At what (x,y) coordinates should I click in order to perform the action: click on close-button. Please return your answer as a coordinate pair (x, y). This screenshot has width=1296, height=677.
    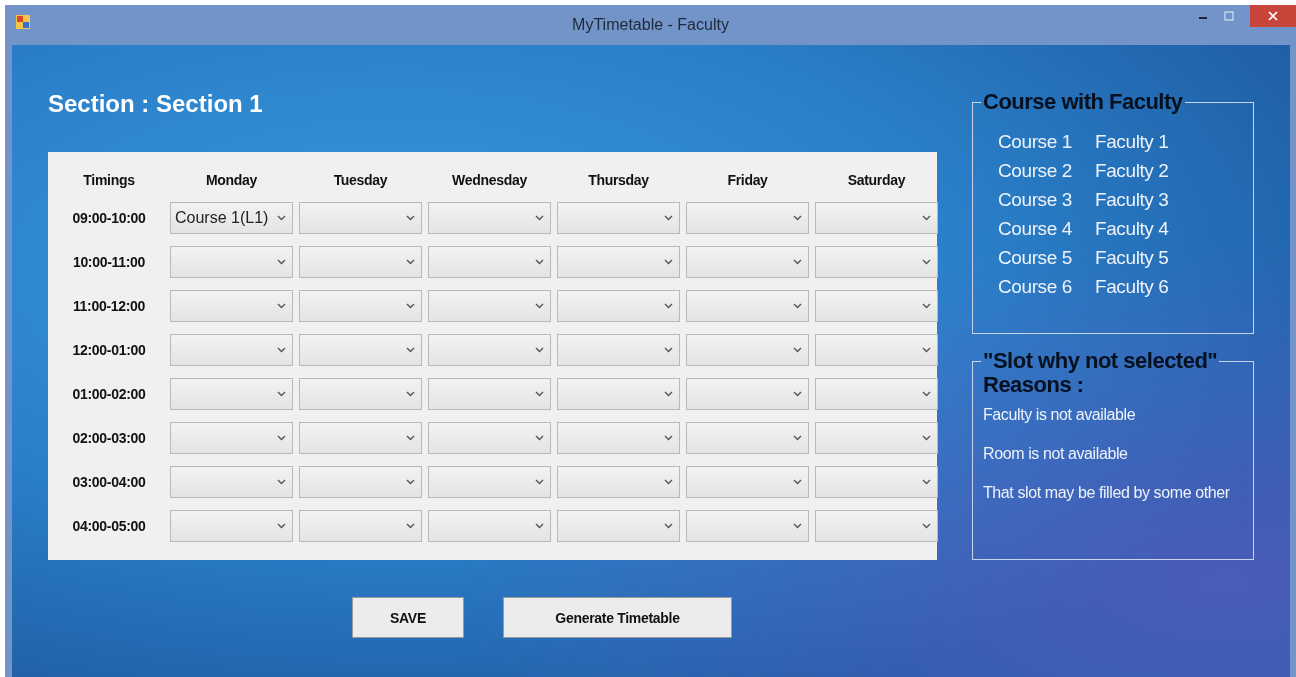
    Looking at the image, I should click on (1273, 16).